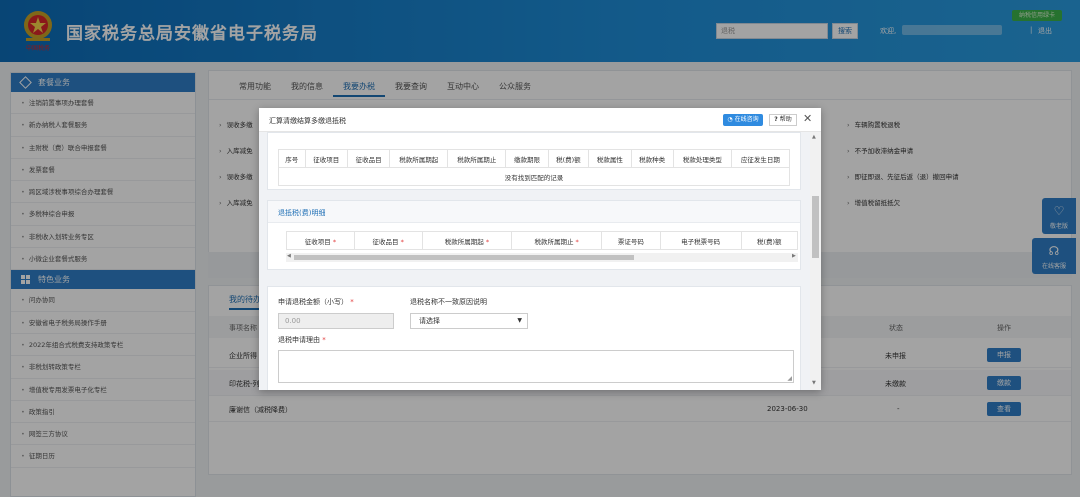 This screenshot has height=497, width=1080. What do you see at coordinates (289, 256) in the screenshot?
I see `scroll-left-icon: ◀` at bounding box center [289, 256].